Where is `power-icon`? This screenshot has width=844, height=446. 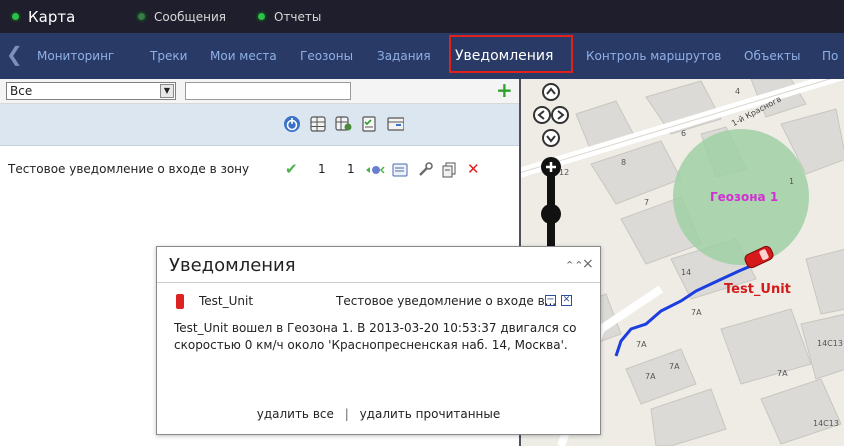 power-icon is located at coordinates (292, 124).